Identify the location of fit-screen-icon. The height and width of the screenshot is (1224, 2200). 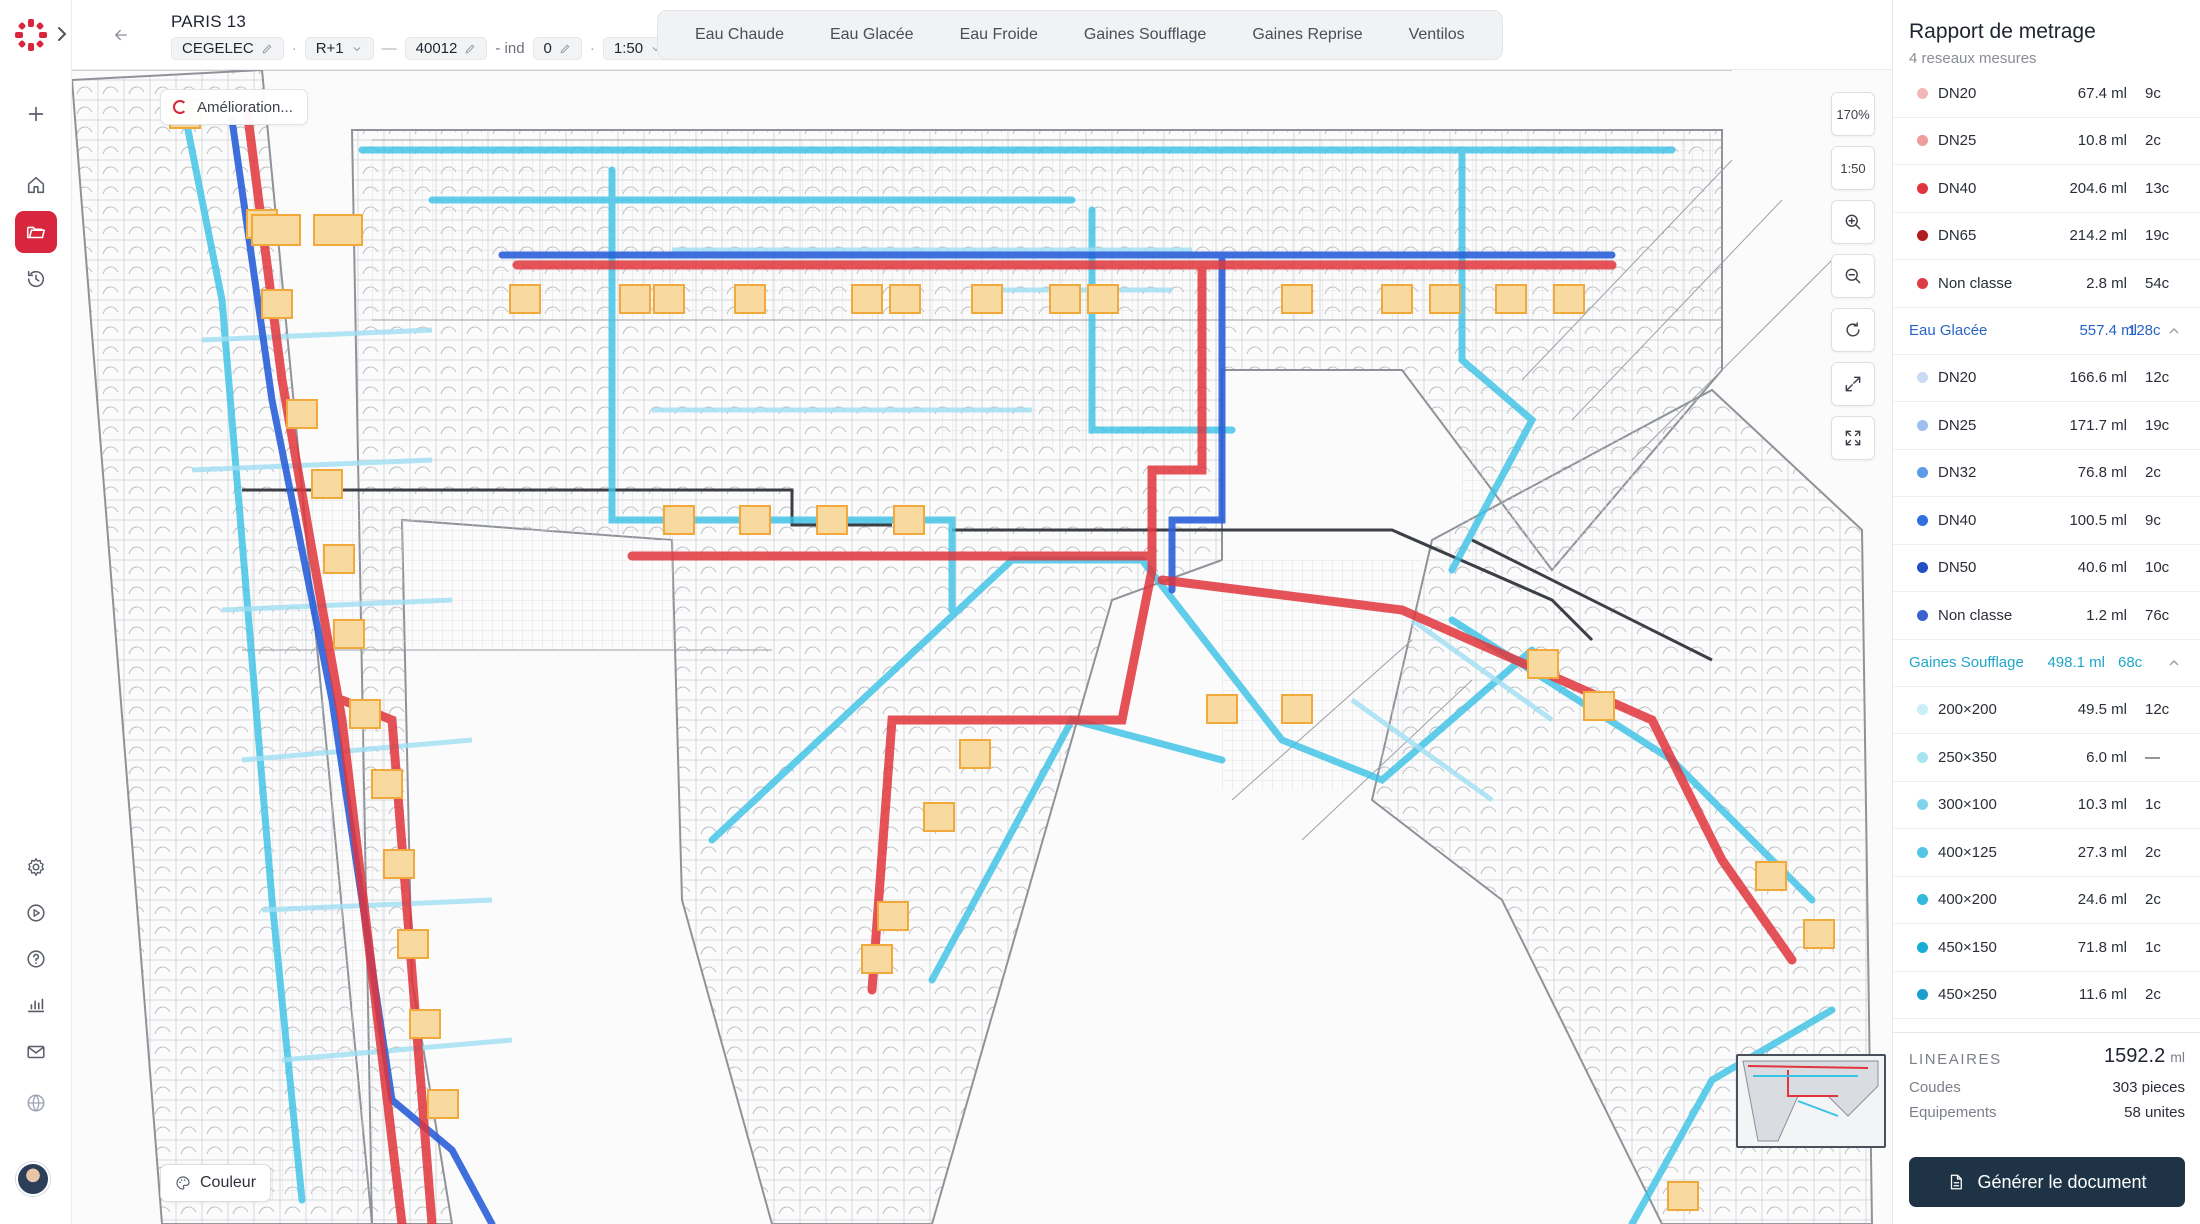
(1853, 438).